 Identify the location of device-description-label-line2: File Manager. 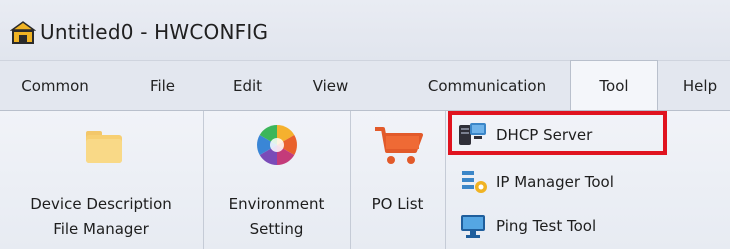
(101, 229).